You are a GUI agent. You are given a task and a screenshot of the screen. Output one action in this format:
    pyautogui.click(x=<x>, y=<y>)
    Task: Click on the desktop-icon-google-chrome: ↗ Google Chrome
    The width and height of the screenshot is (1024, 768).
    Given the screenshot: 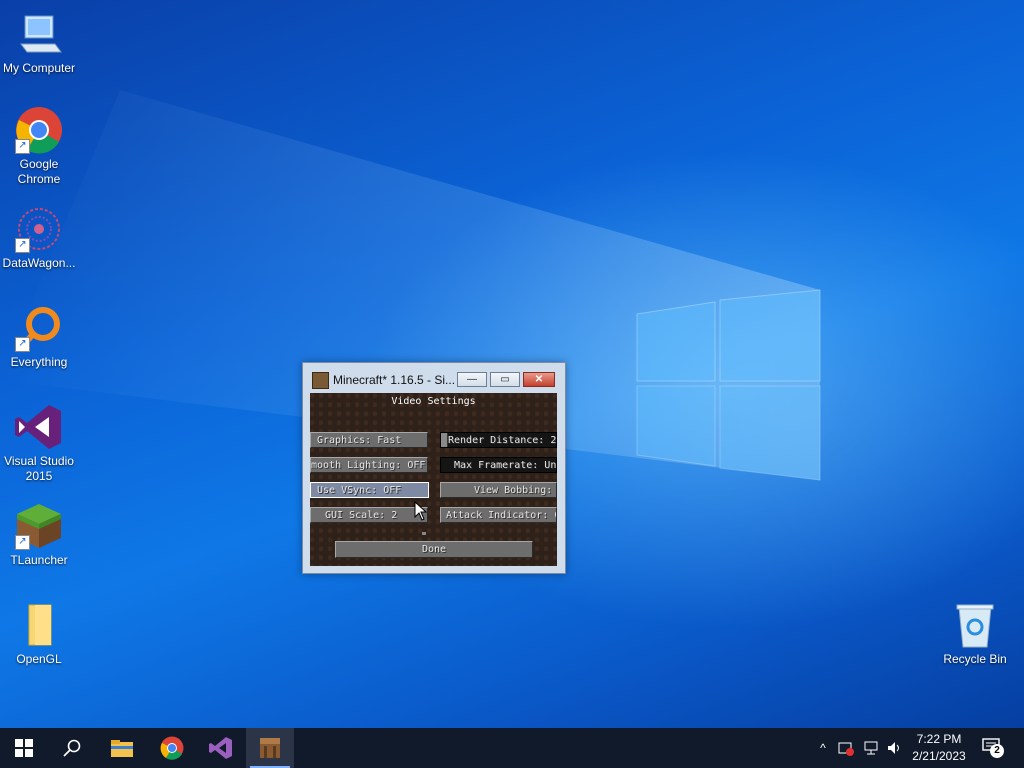 What is the action you would take?
    pyautogui.click(x=39, y=146)
    